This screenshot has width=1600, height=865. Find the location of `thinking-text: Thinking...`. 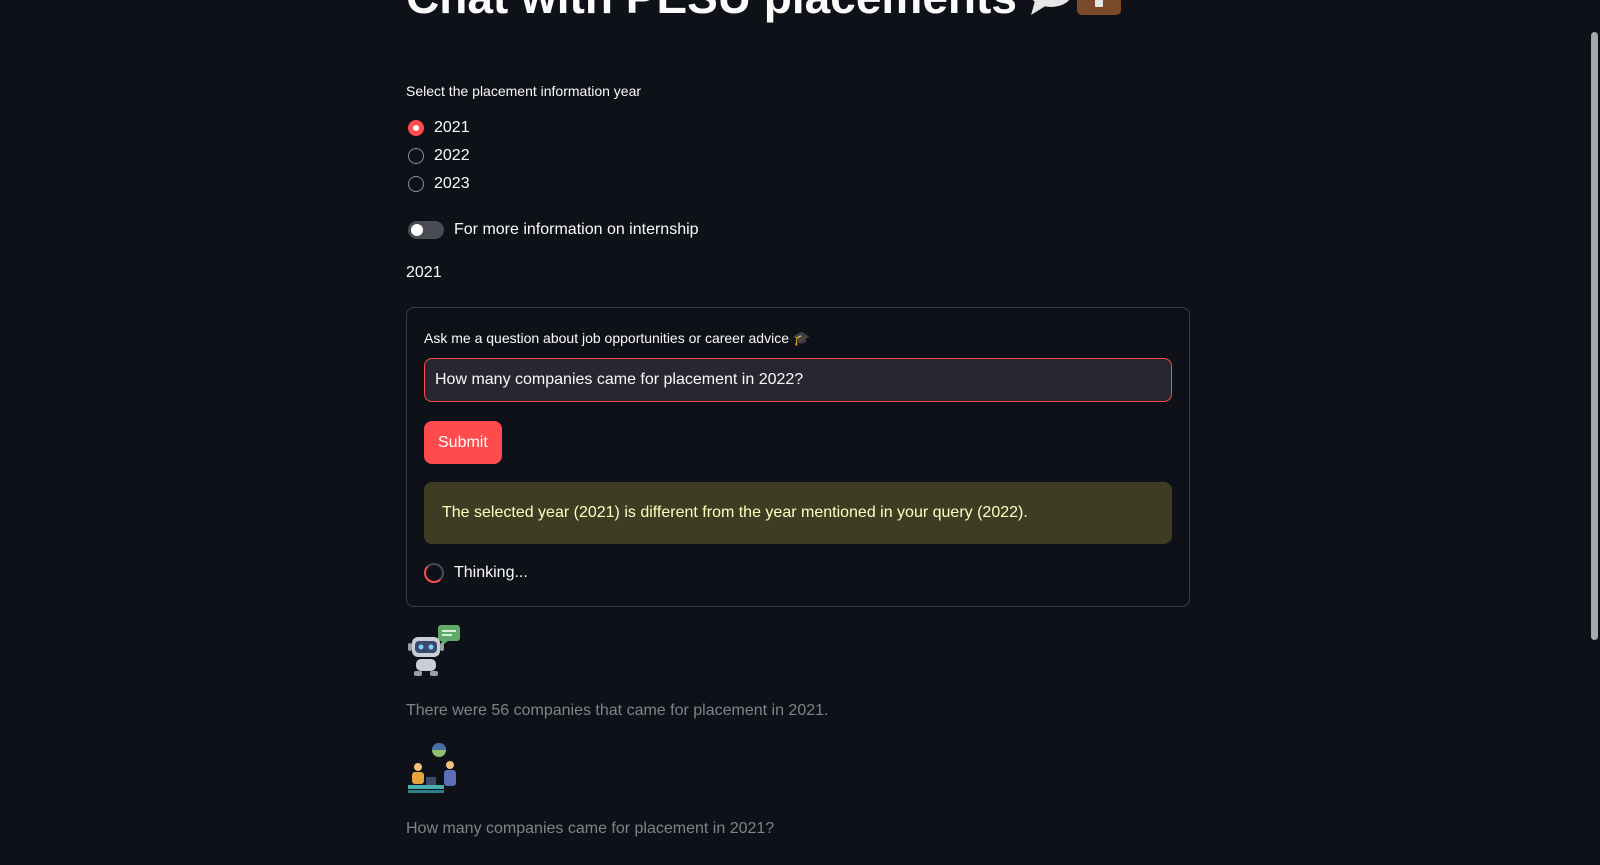

thinking-text: Thinking... is located at coordinates (491, 572).